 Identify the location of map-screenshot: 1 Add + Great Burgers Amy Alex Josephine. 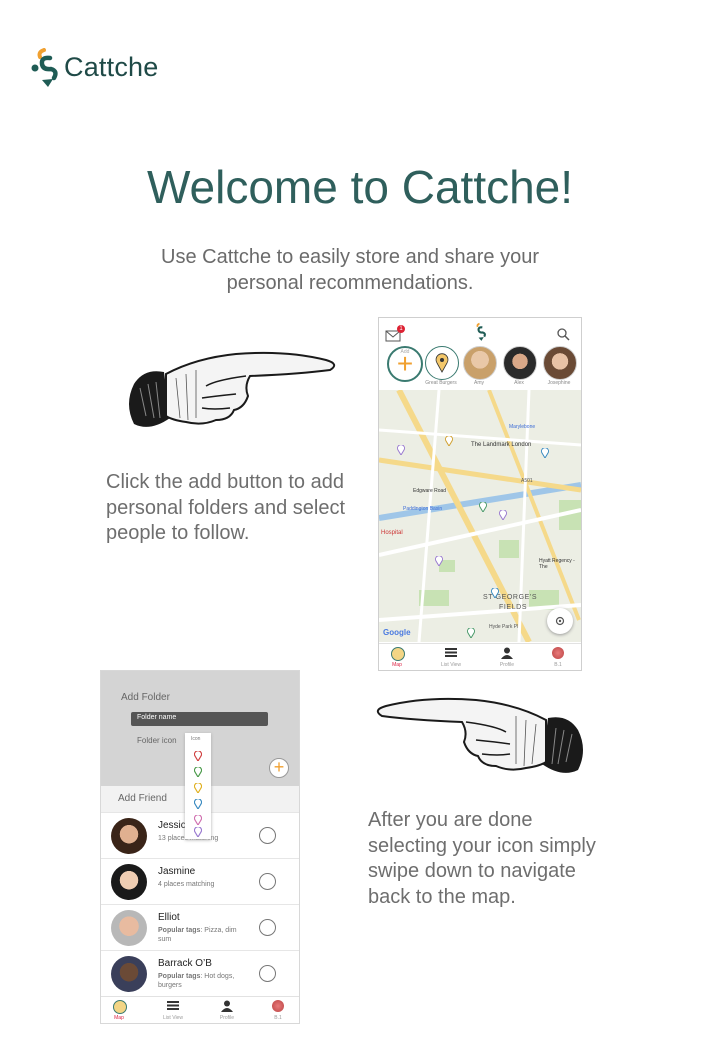
(480, 494).